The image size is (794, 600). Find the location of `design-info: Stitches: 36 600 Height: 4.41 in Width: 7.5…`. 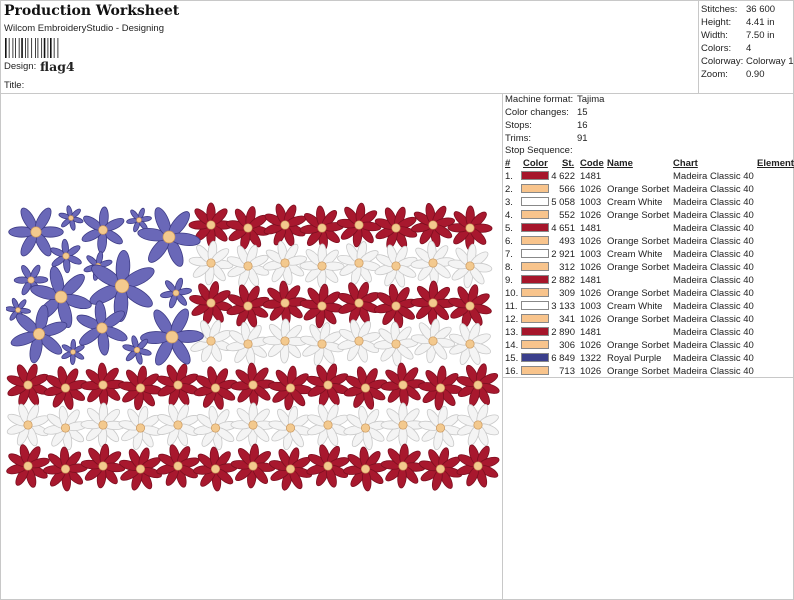

design-info: Stitches: 36 600 Height: 4.41 in Width: 7.5… is located at coordinates (747, 42).